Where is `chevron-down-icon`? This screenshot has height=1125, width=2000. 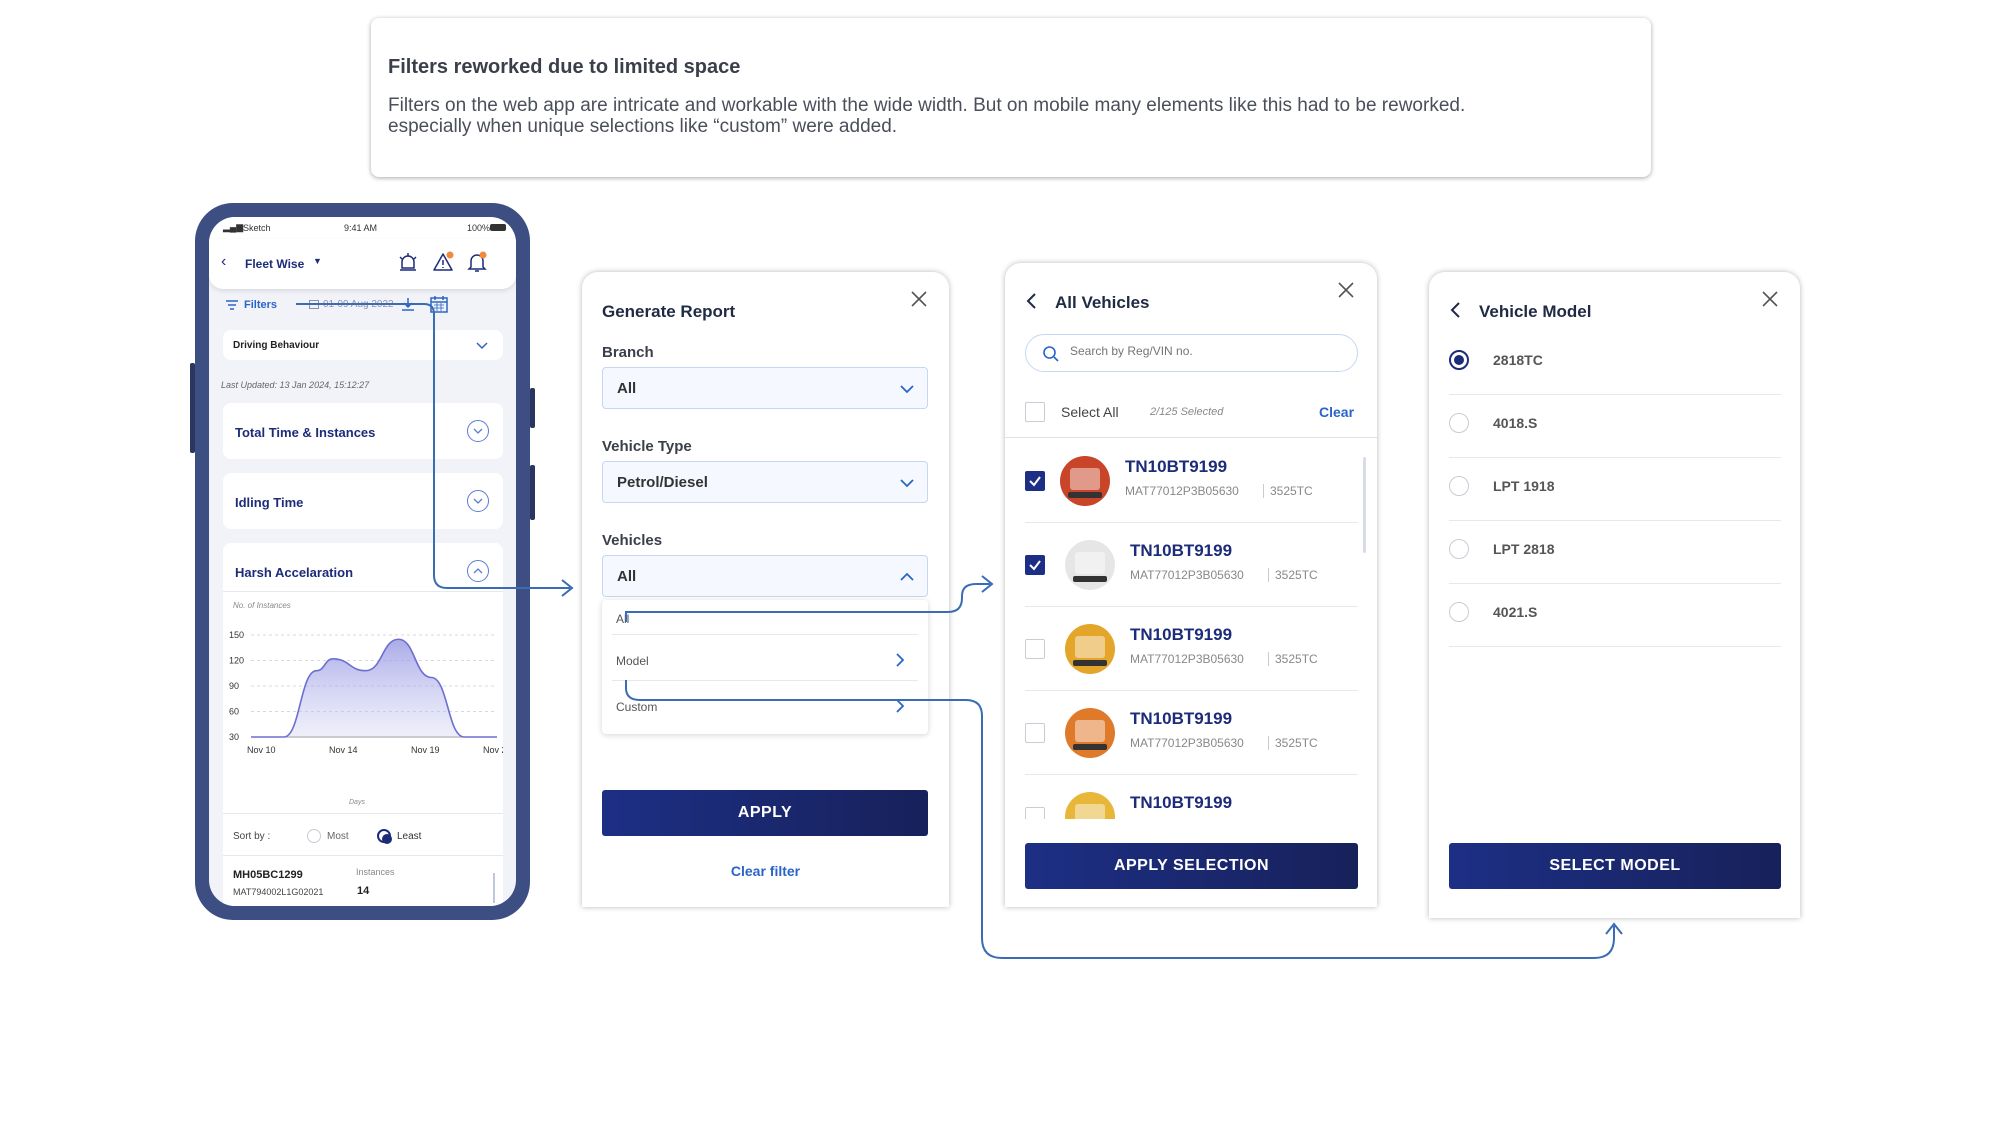
chevron-down-icon is located at coordinates (907, 483).